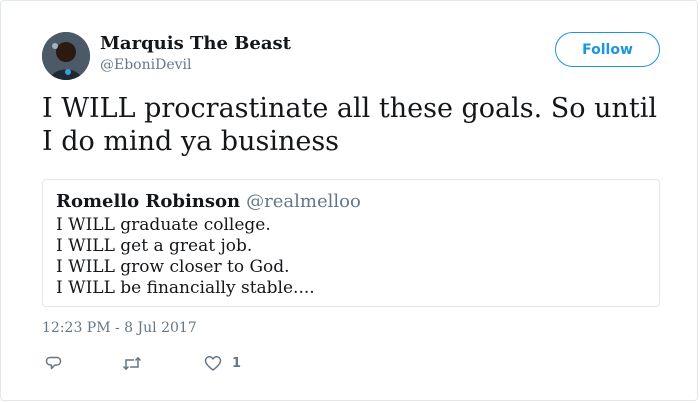 This screenshot has width=700, height=403. Describe the element at coordinates (195, 43) in the screenshot. I see `author-name: Marquis The Beast` at that location.